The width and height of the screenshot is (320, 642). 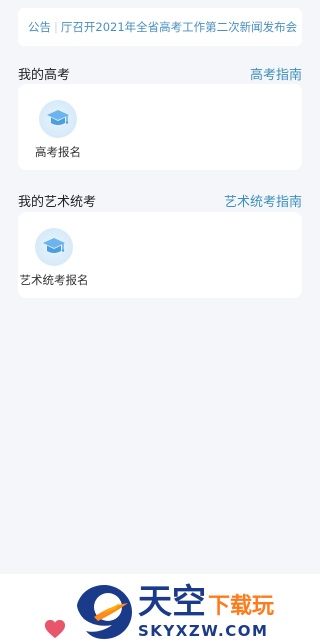 I want to click on art-guide-link: 艺术统考指南, so click(x=263, y=200).